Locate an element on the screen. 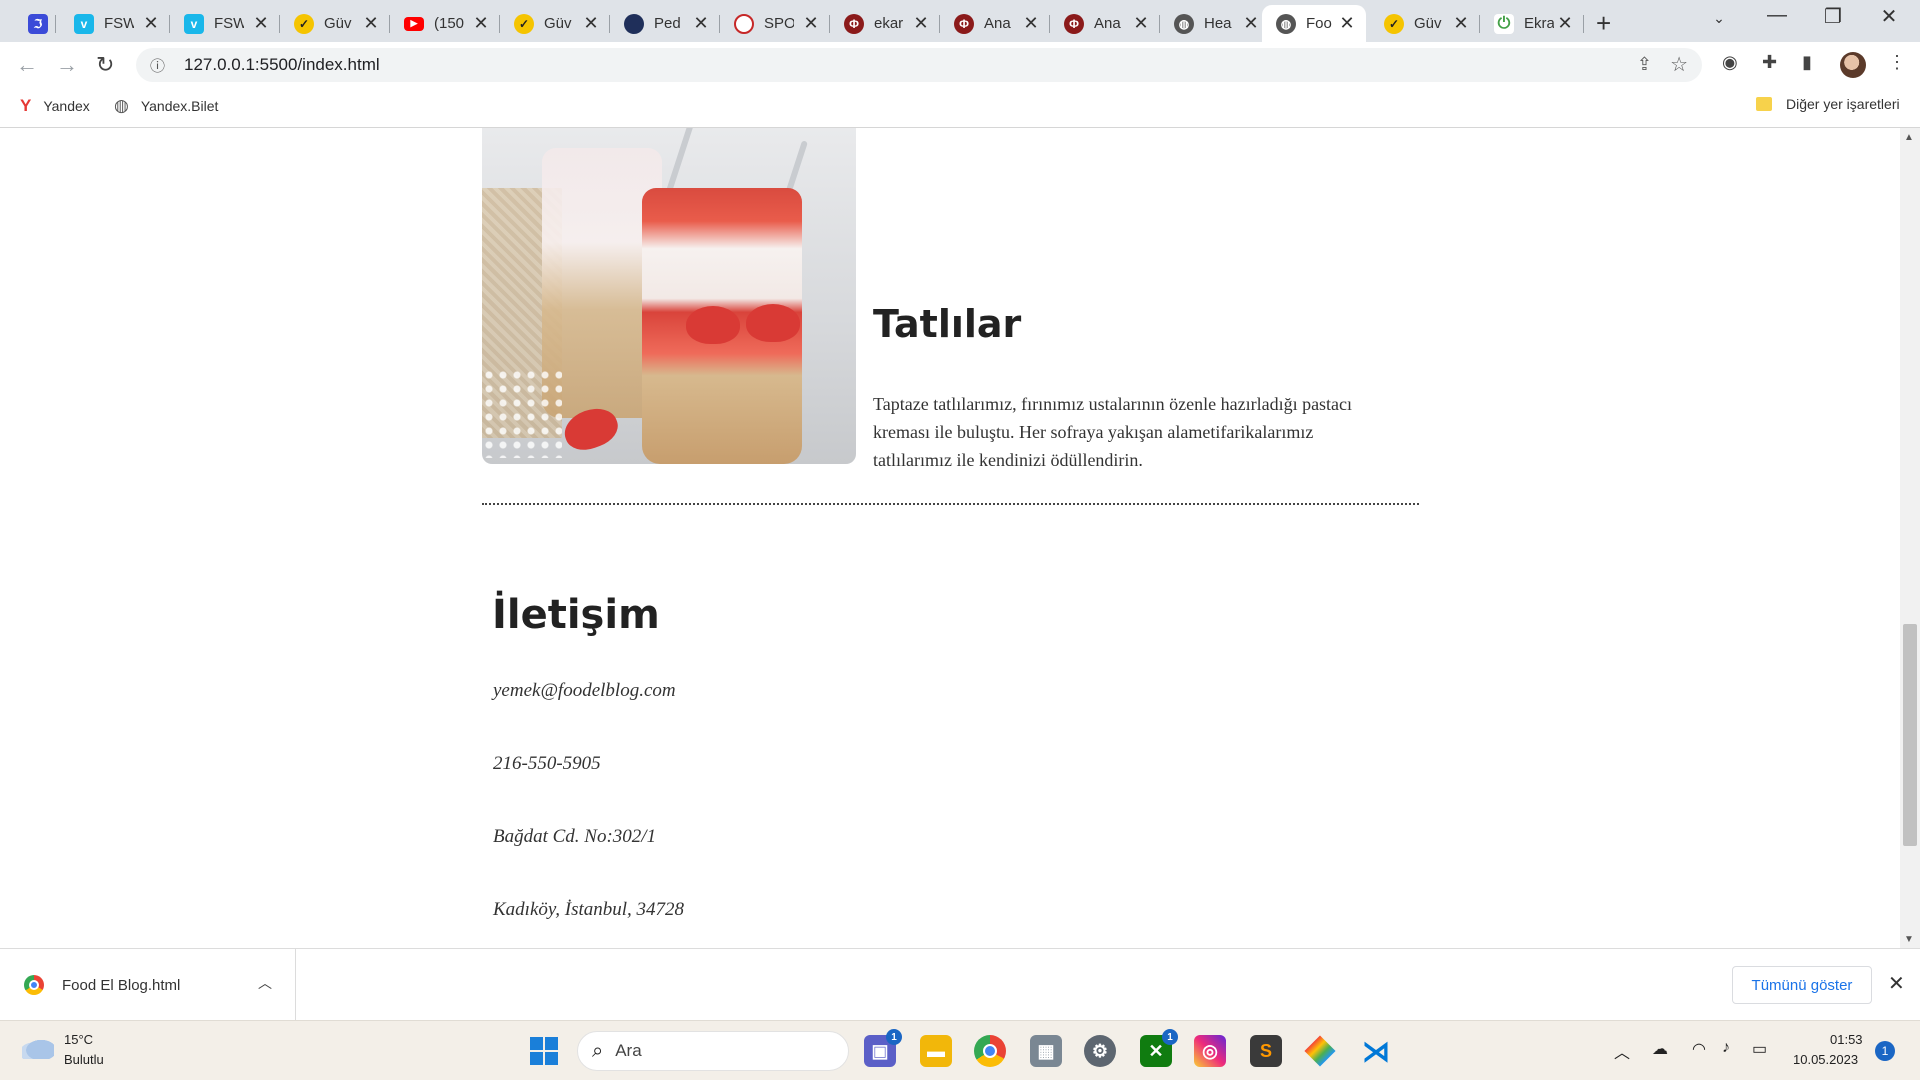 This screenshot has width=1920, height=1080. notification-badge: 1 is located at coordinates (1885, 1051).